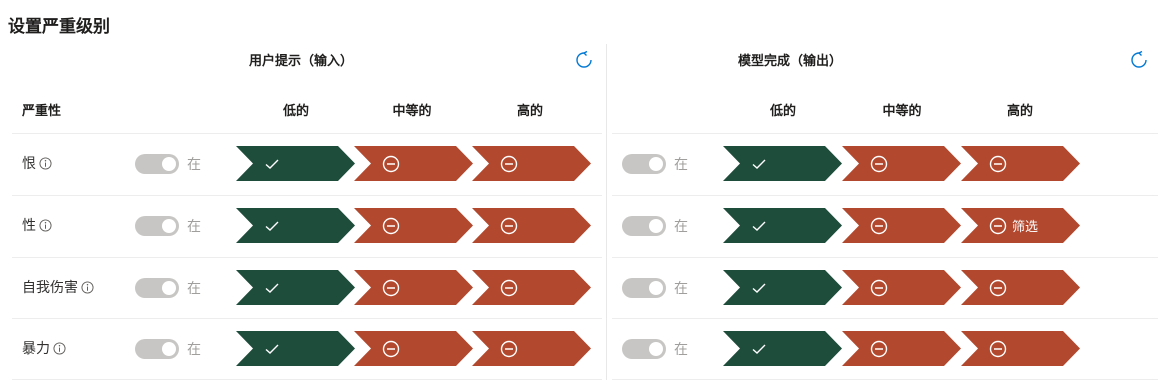  Describe the element at coordinates (42, 111) in the screenshot. I see `severity-header: 严重性` at that location.